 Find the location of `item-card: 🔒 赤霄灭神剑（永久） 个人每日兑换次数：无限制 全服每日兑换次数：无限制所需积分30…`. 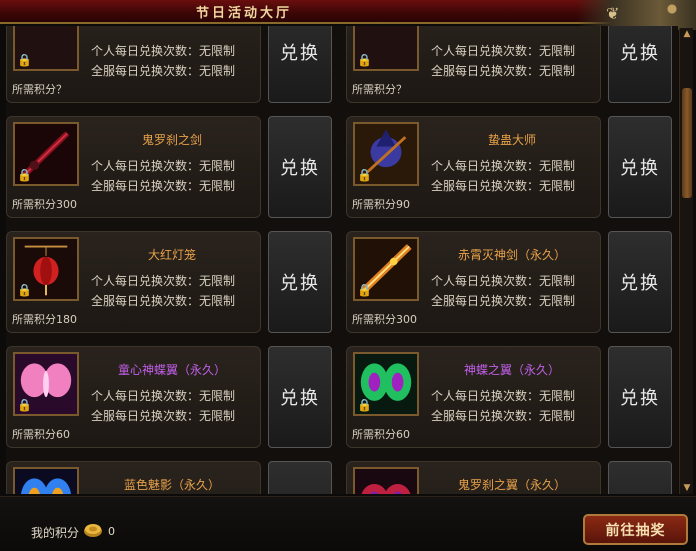

item-card: 🔒 赤霄灭神剑（永久） 个人每日兑换次数：无限制 全服每日兑换次数：无限制所需积分30… is located at coordinates (473, 282).